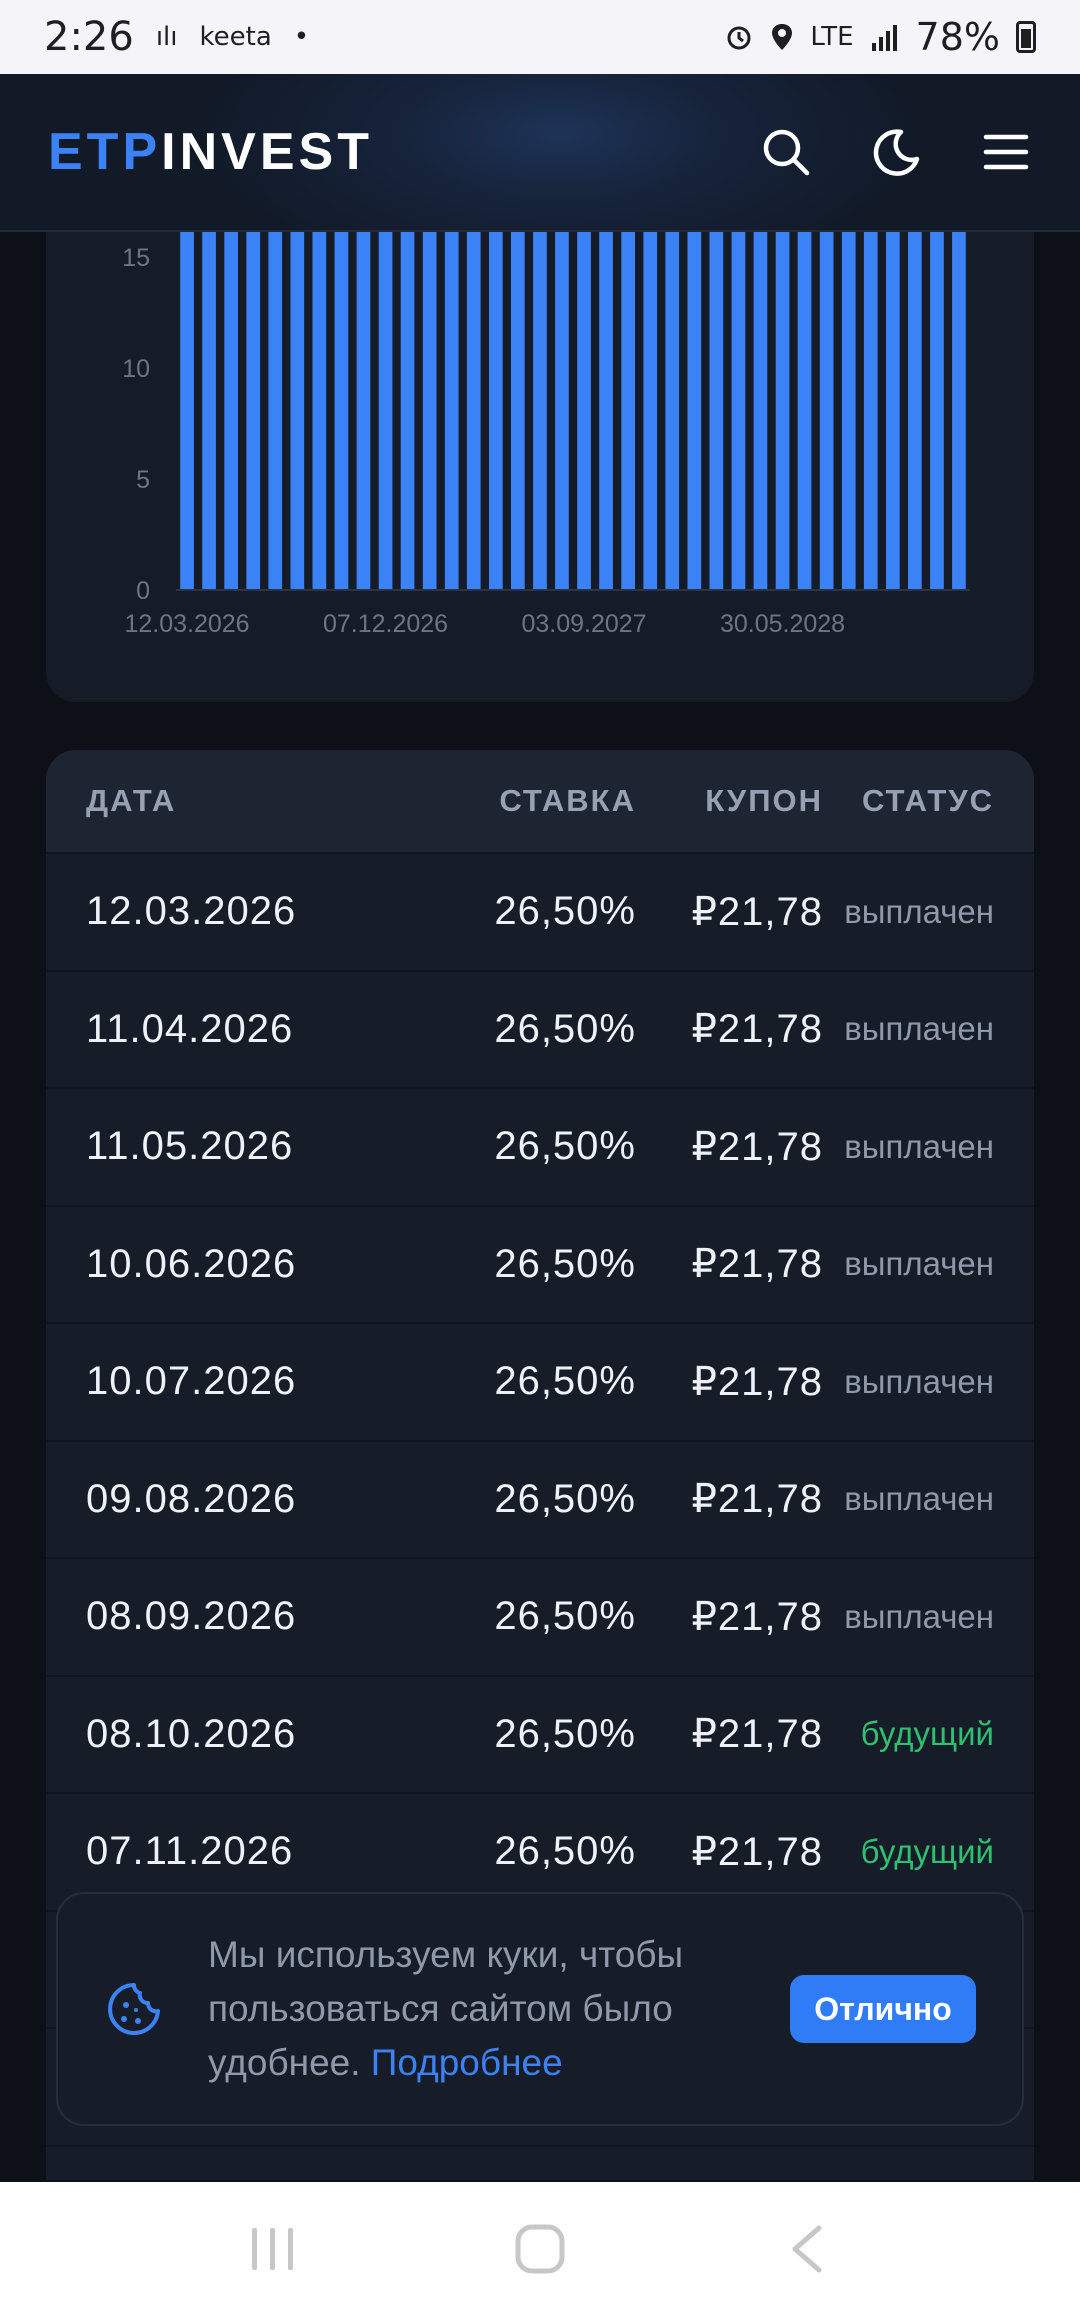 This screenshot has width=1080, height=2316. What do you see at coordinates (786, 152) in the screenshot?
I see `search-icon` at bounding box center [786, 152].